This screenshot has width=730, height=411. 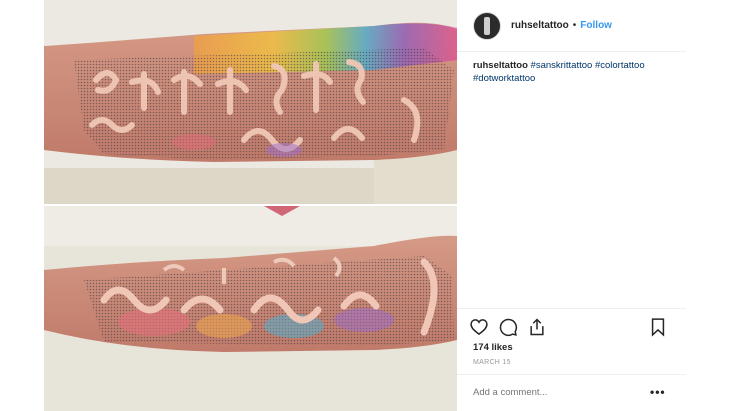 What do you see at coordinates (492, 362) in the screenshot?
I see `post-date: MARCH 15` at bounding box center [492, 362].